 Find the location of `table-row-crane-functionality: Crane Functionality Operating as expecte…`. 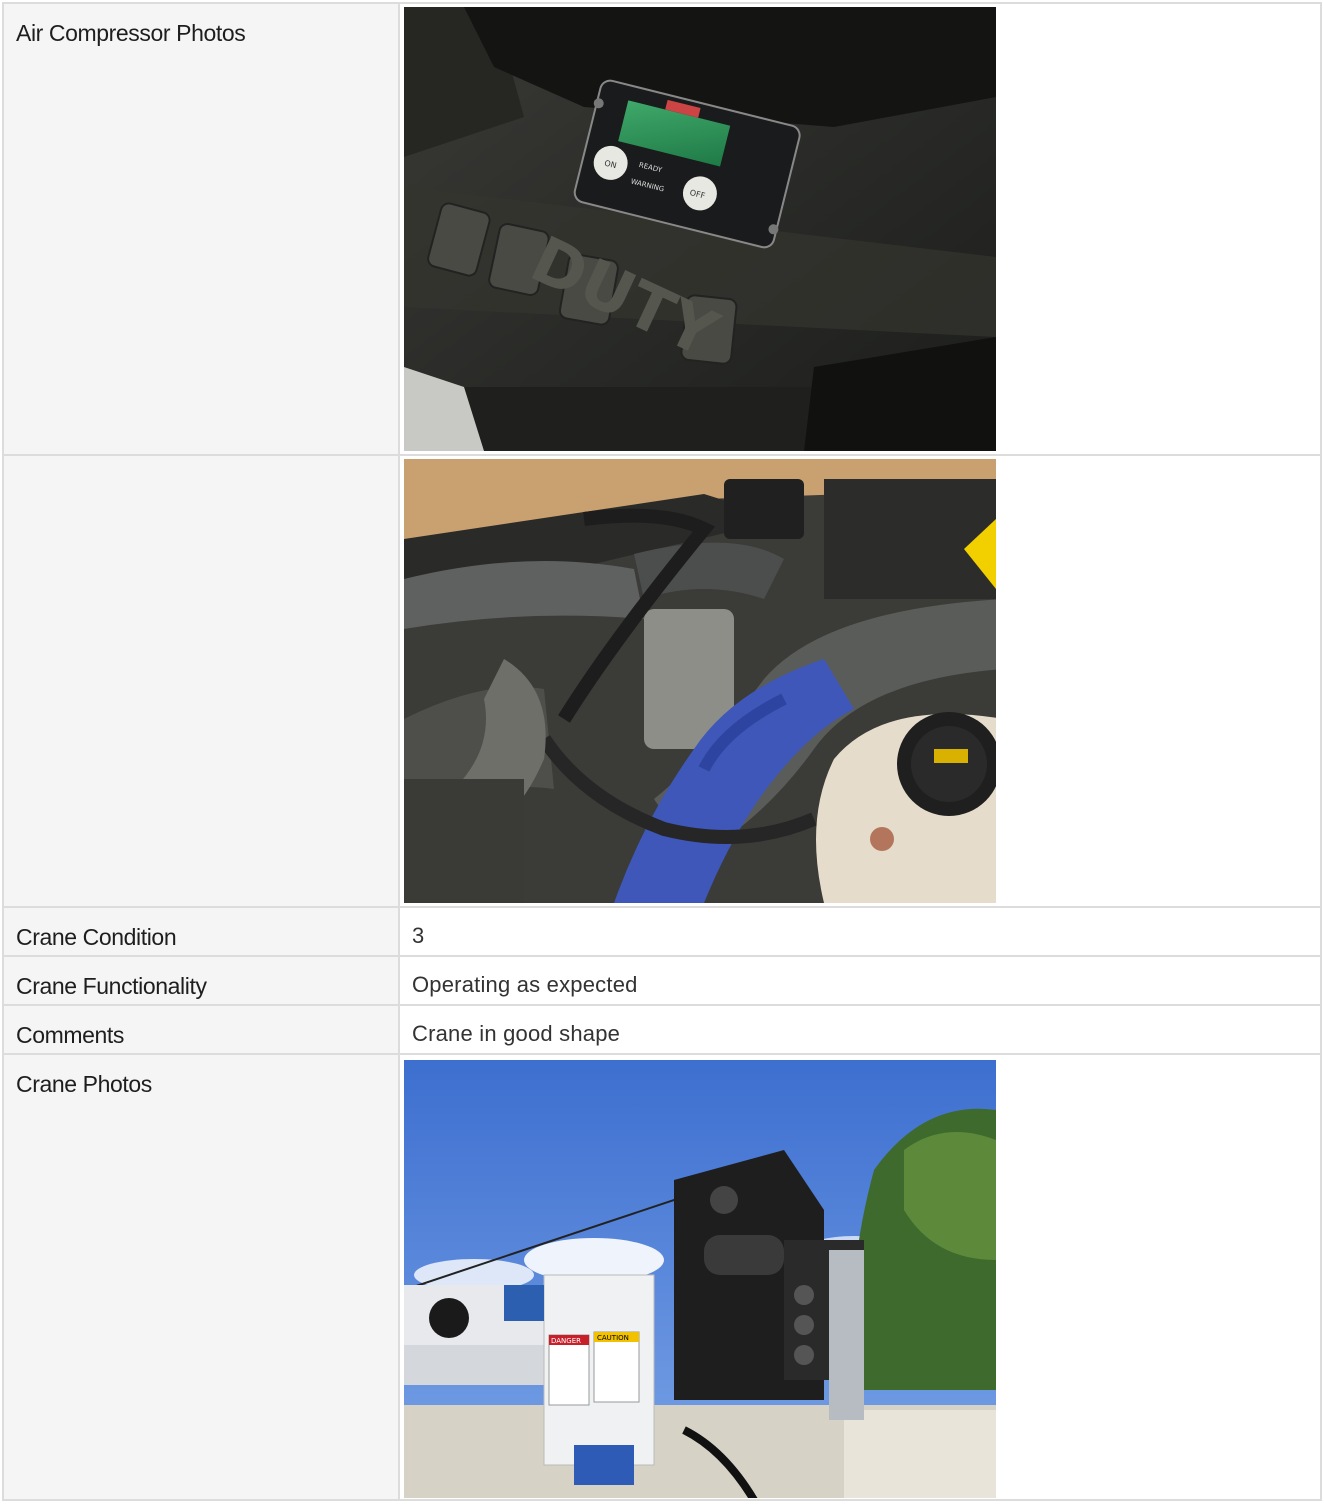

table-row-crane-functionality: Crane Functionality Operating as expecte… is located at coordinates (662, 980).